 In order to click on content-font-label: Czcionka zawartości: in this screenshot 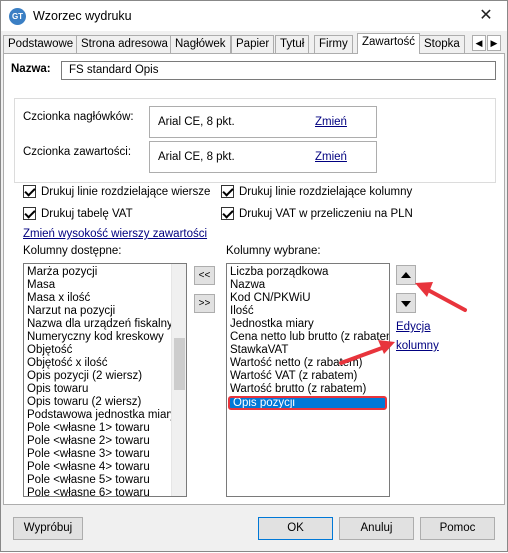, I will do `click(77, 152)`.